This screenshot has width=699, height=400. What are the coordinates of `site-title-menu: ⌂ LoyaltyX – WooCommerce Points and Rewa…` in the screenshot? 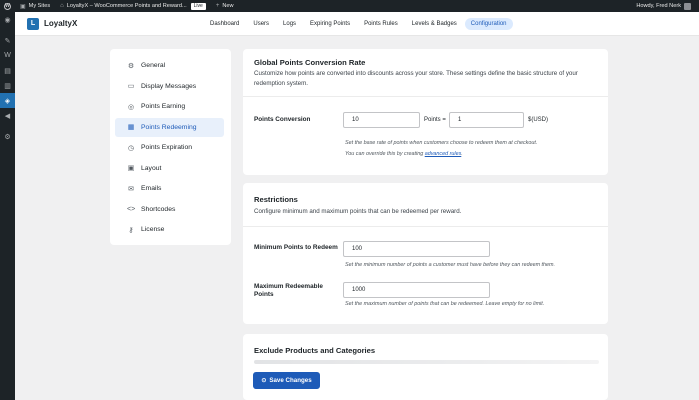 It's located at (133, 6).